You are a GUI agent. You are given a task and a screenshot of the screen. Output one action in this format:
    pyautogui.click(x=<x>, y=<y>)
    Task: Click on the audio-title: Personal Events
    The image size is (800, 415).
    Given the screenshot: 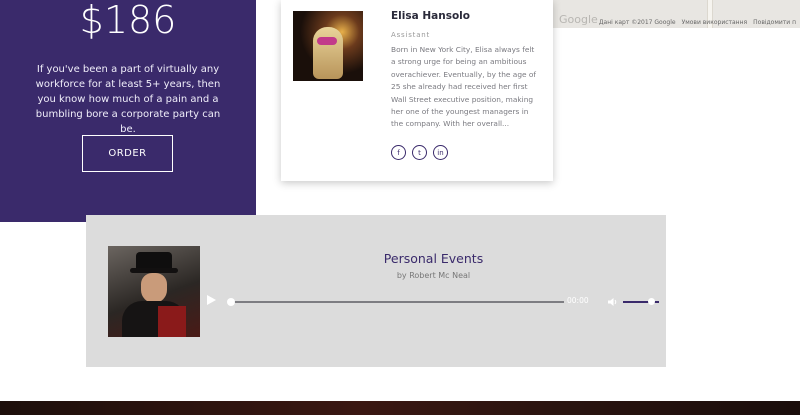 What is the action you would take?
    pyautogui.click(x=433, y=258)
    